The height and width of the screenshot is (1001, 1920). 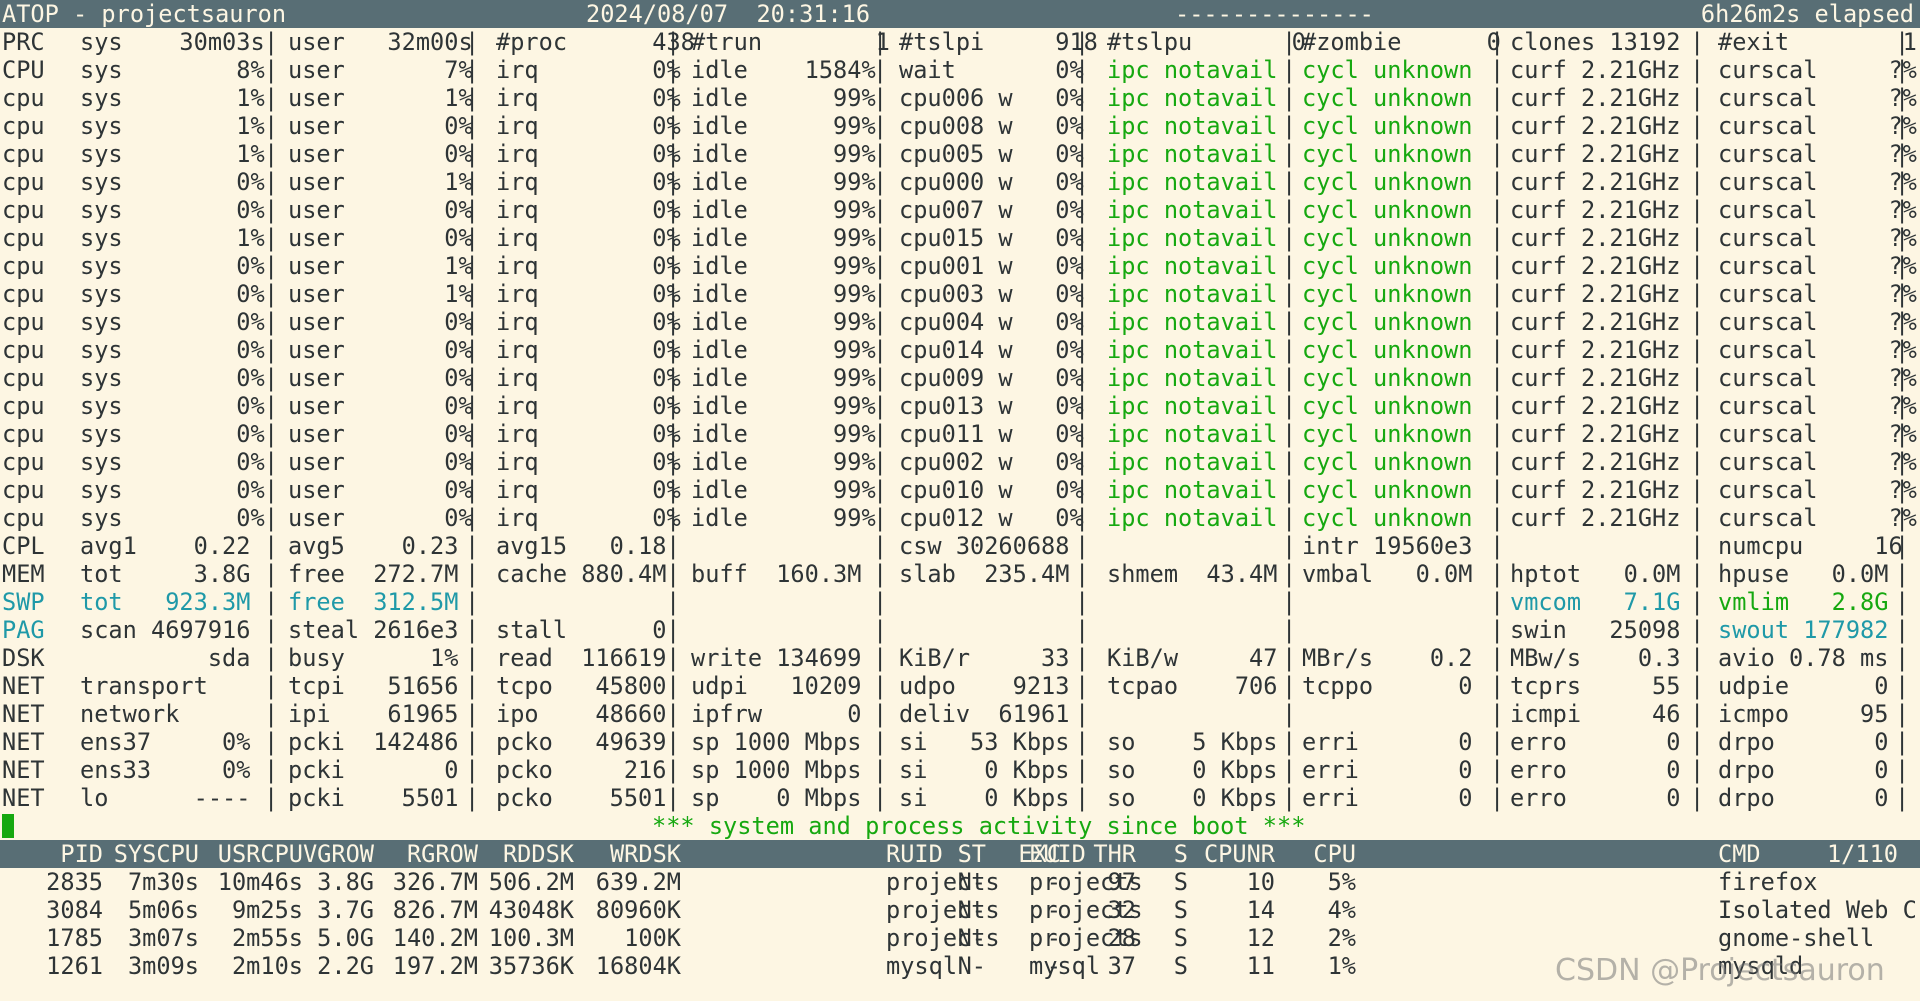 I want to click on stat-cell: curscal ?%, so click(x=1817, y=350).